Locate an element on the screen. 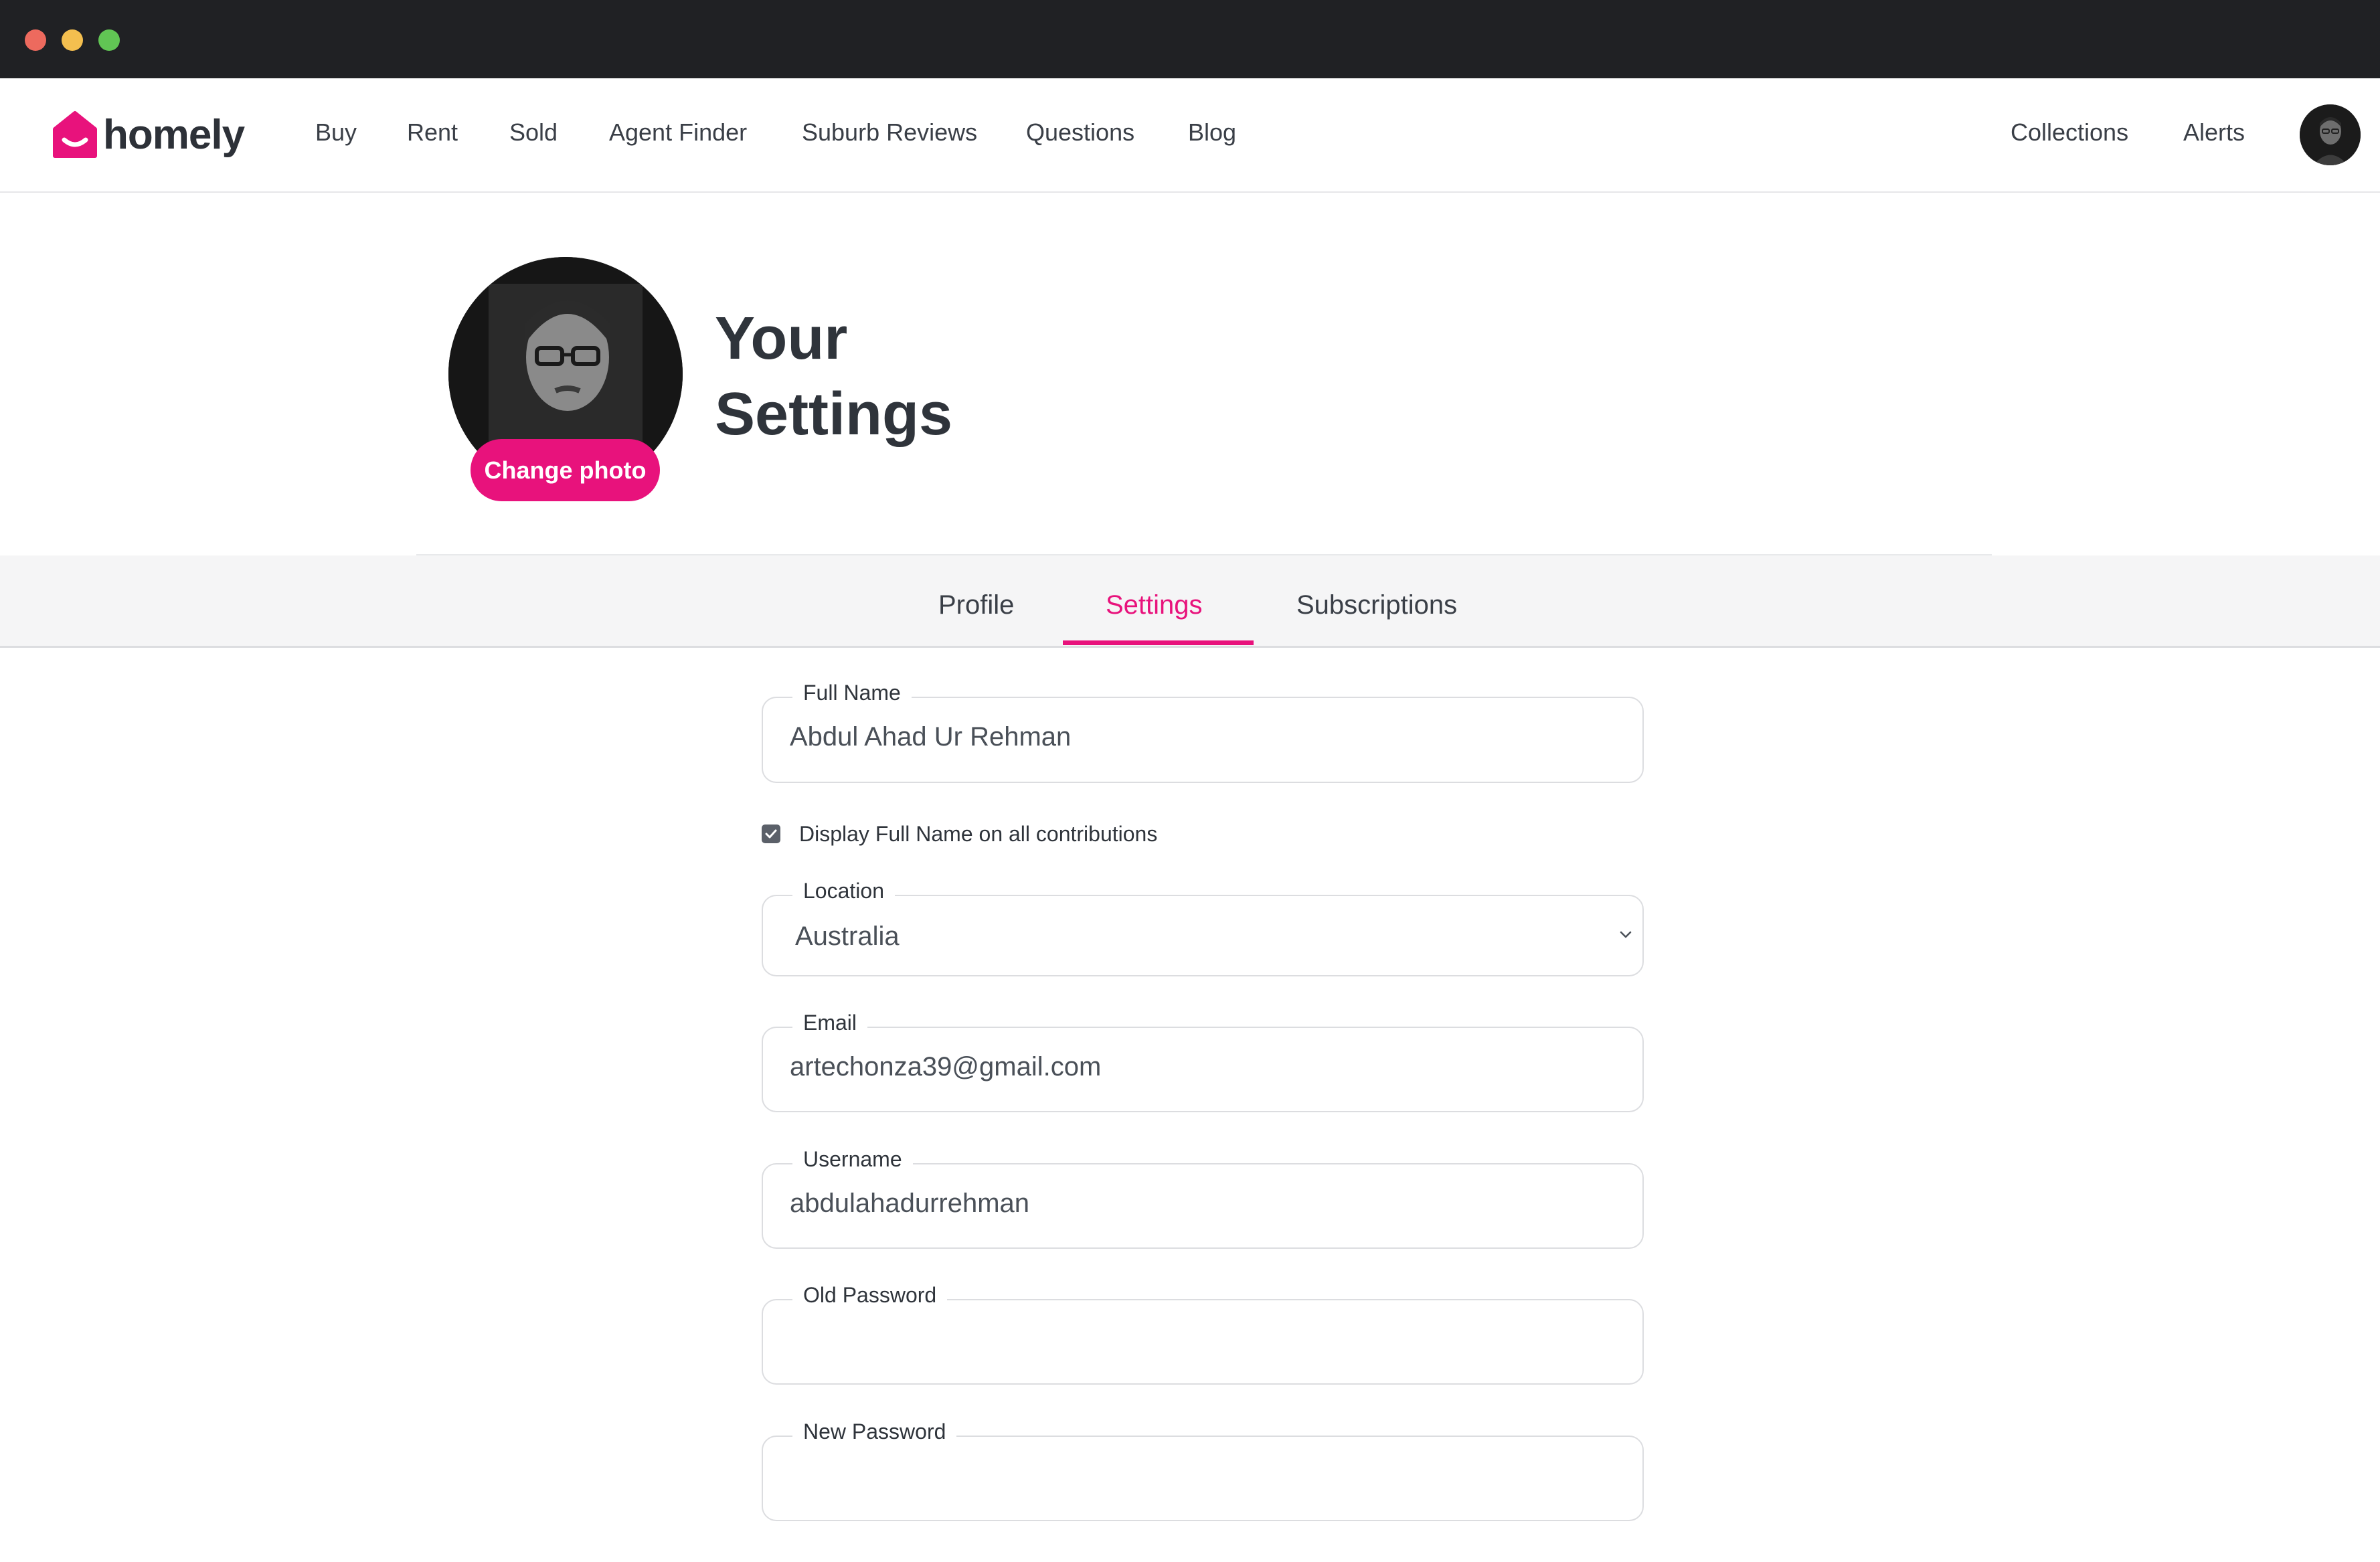  username-label: Username is located at coordinates (852, 1159).